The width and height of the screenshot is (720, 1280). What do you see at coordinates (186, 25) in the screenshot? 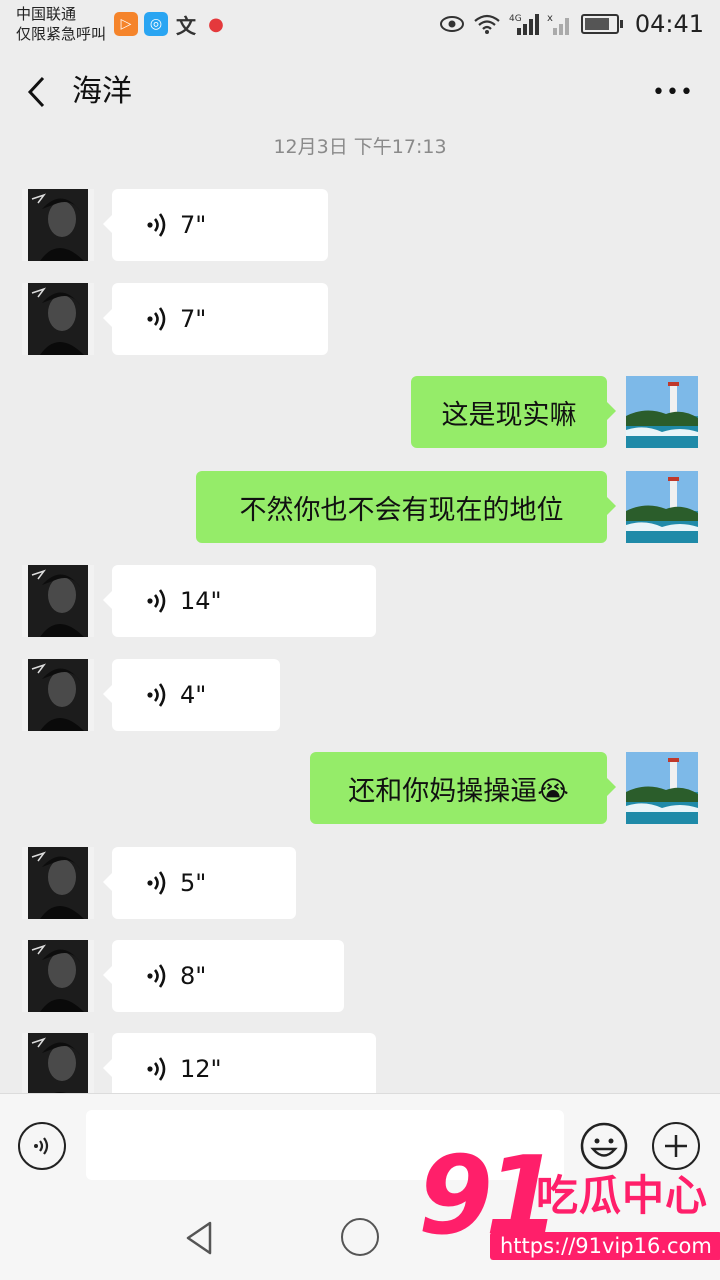
I see `text-app-icon: 文` at bounding box center [186, 25].